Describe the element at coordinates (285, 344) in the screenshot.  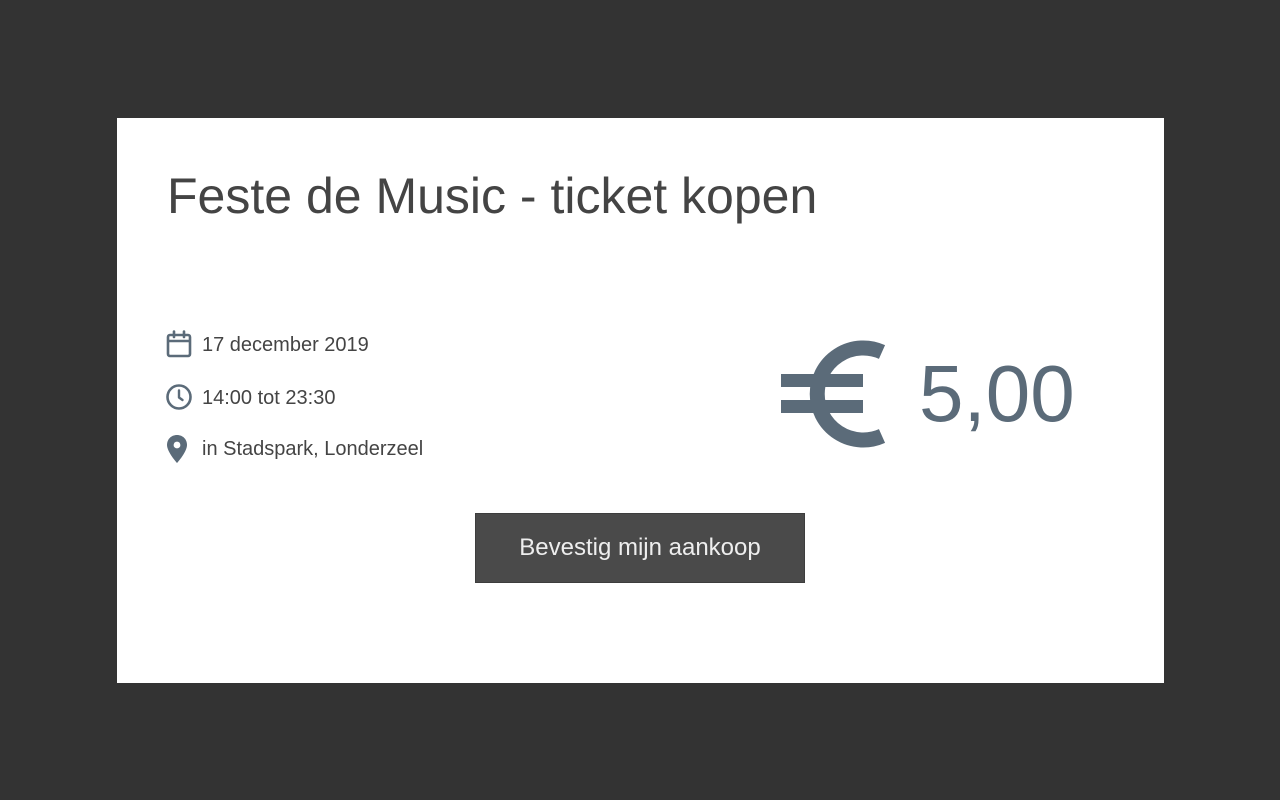
I see `event-date: 17 december 2019` at that location.